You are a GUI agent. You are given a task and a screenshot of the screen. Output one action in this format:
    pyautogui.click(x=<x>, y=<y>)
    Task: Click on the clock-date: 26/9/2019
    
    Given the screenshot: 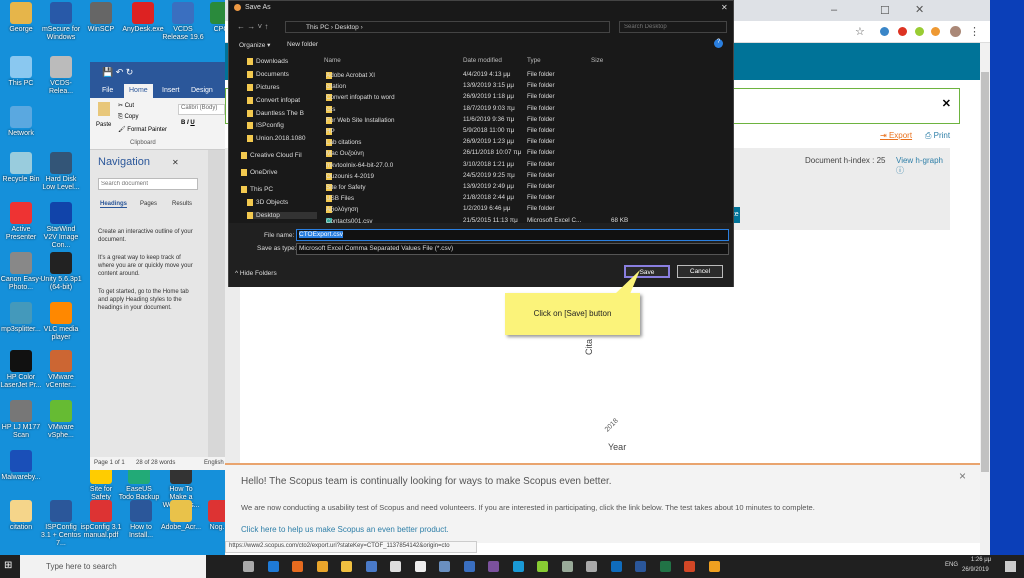 What is the action you would take?
    pyautogui.click(x=975, y=570)
    